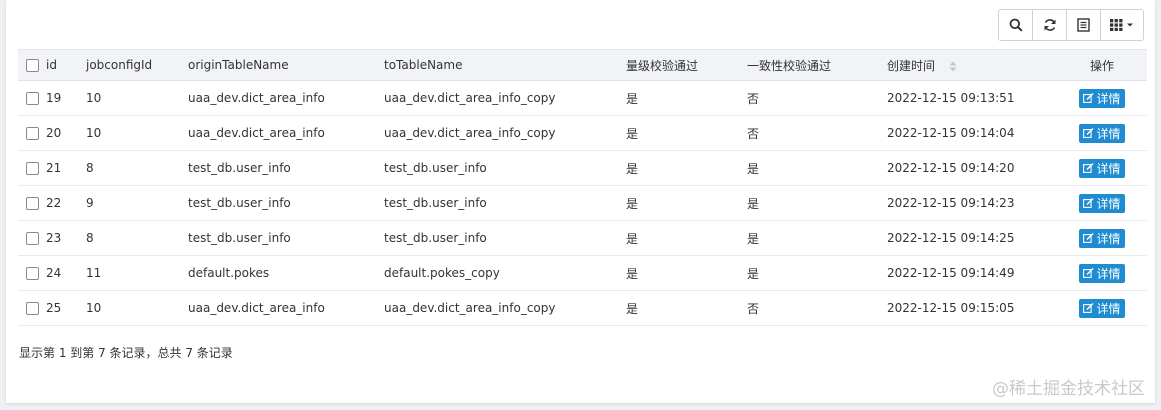  What do you see at coordinates (442, 273) in the screenshot?
I see `cell-totablename: default.pokes_copy` at bounding box center [442, 273].